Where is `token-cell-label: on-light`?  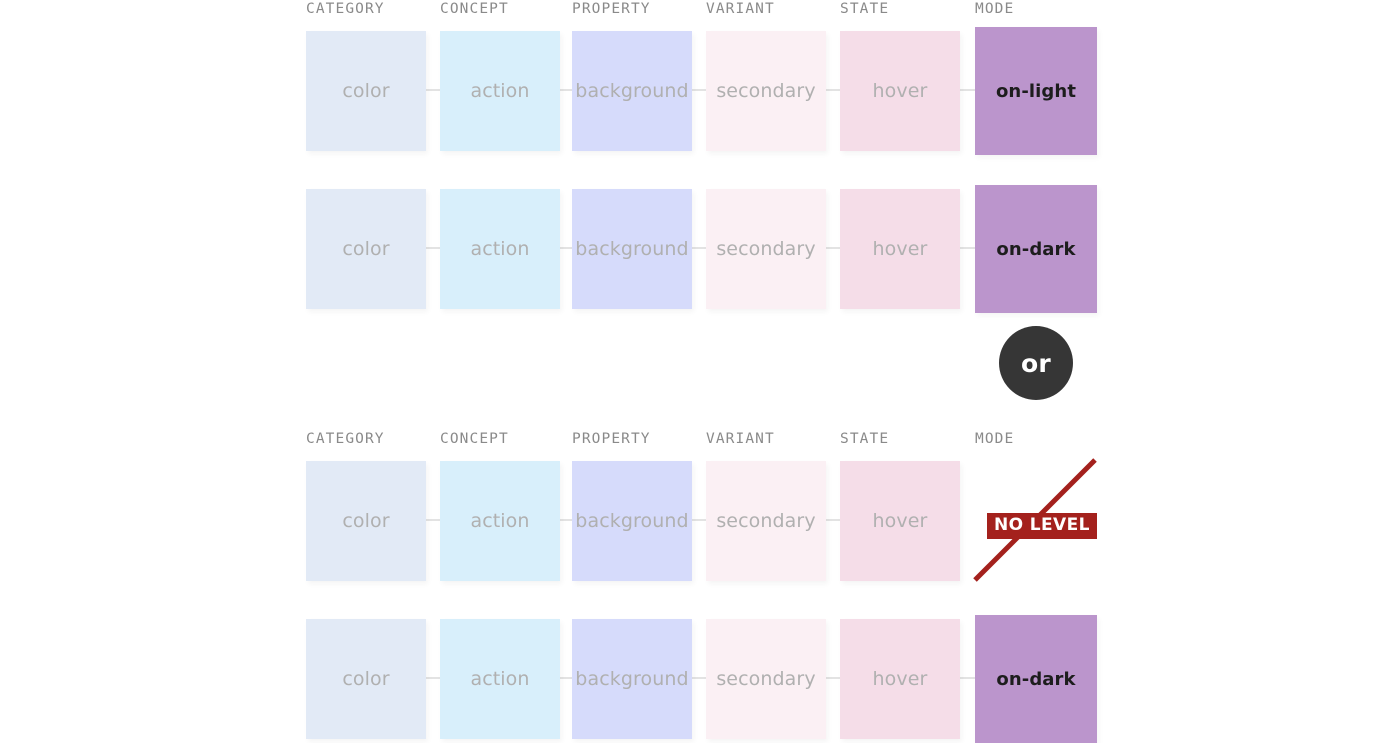 token-cell-label: on-light is located at coordinates (1036, 91).